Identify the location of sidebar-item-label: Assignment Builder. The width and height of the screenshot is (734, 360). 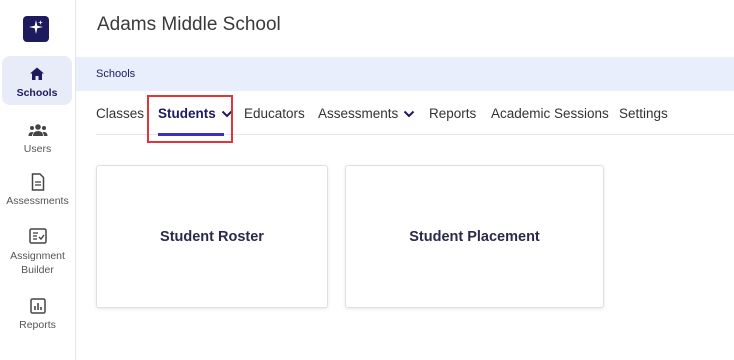
(37, 263).